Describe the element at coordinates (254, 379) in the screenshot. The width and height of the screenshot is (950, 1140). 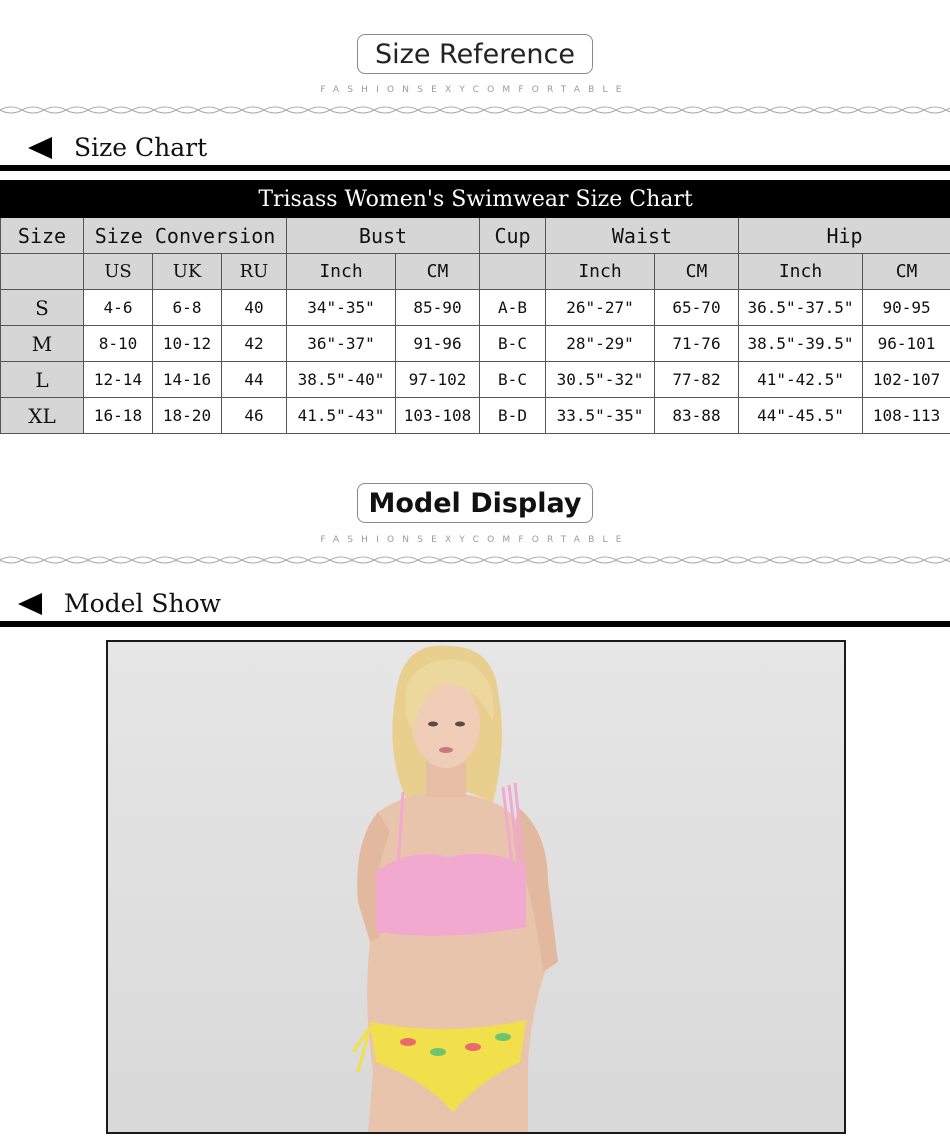
I see `ru-cell: 44` at that location.